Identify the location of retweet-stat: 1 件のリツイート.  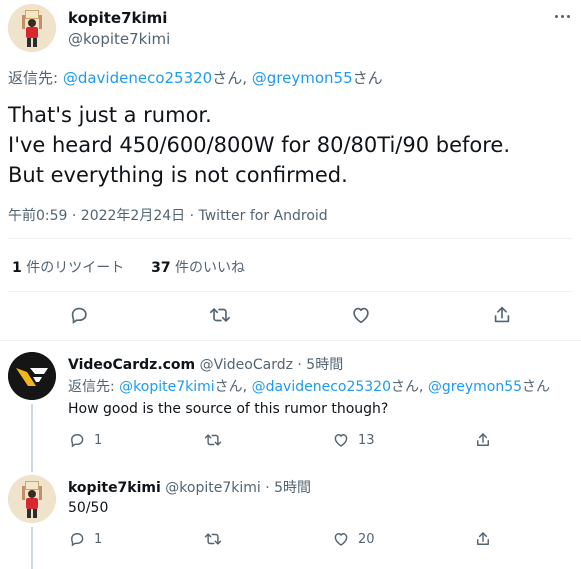
(68, 268).